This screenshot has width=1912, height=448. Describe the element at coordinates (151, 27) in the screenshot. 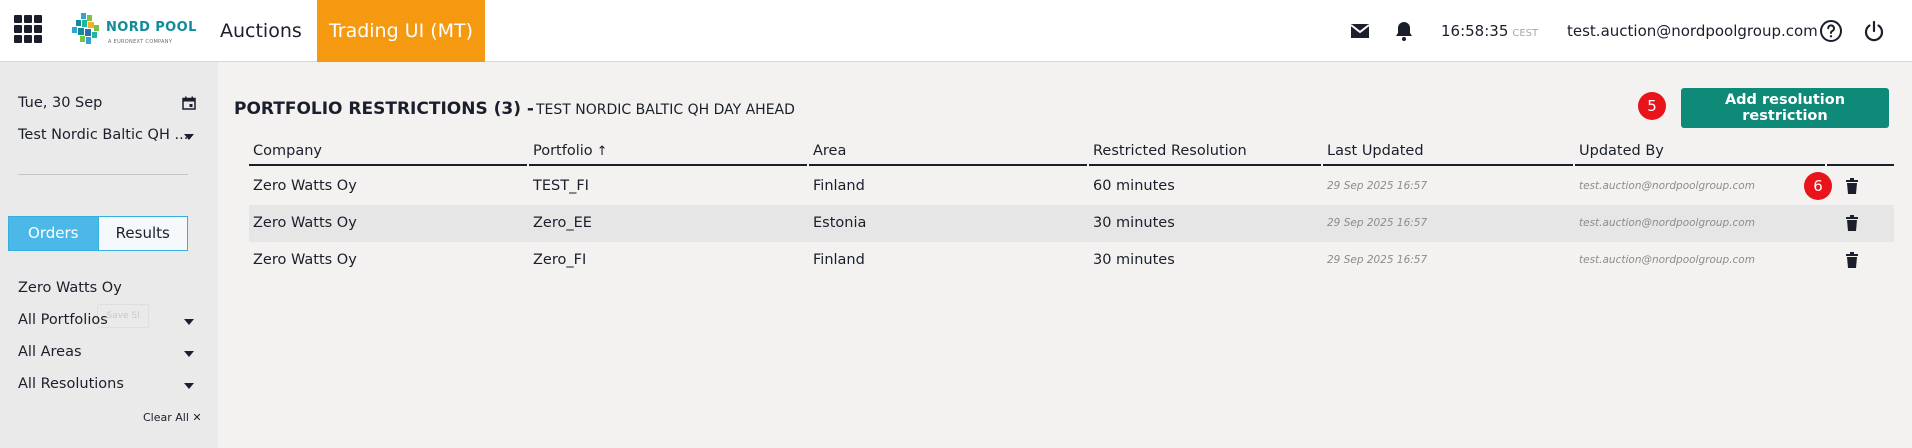

I see `logo-text: NORD POOL` at that location.